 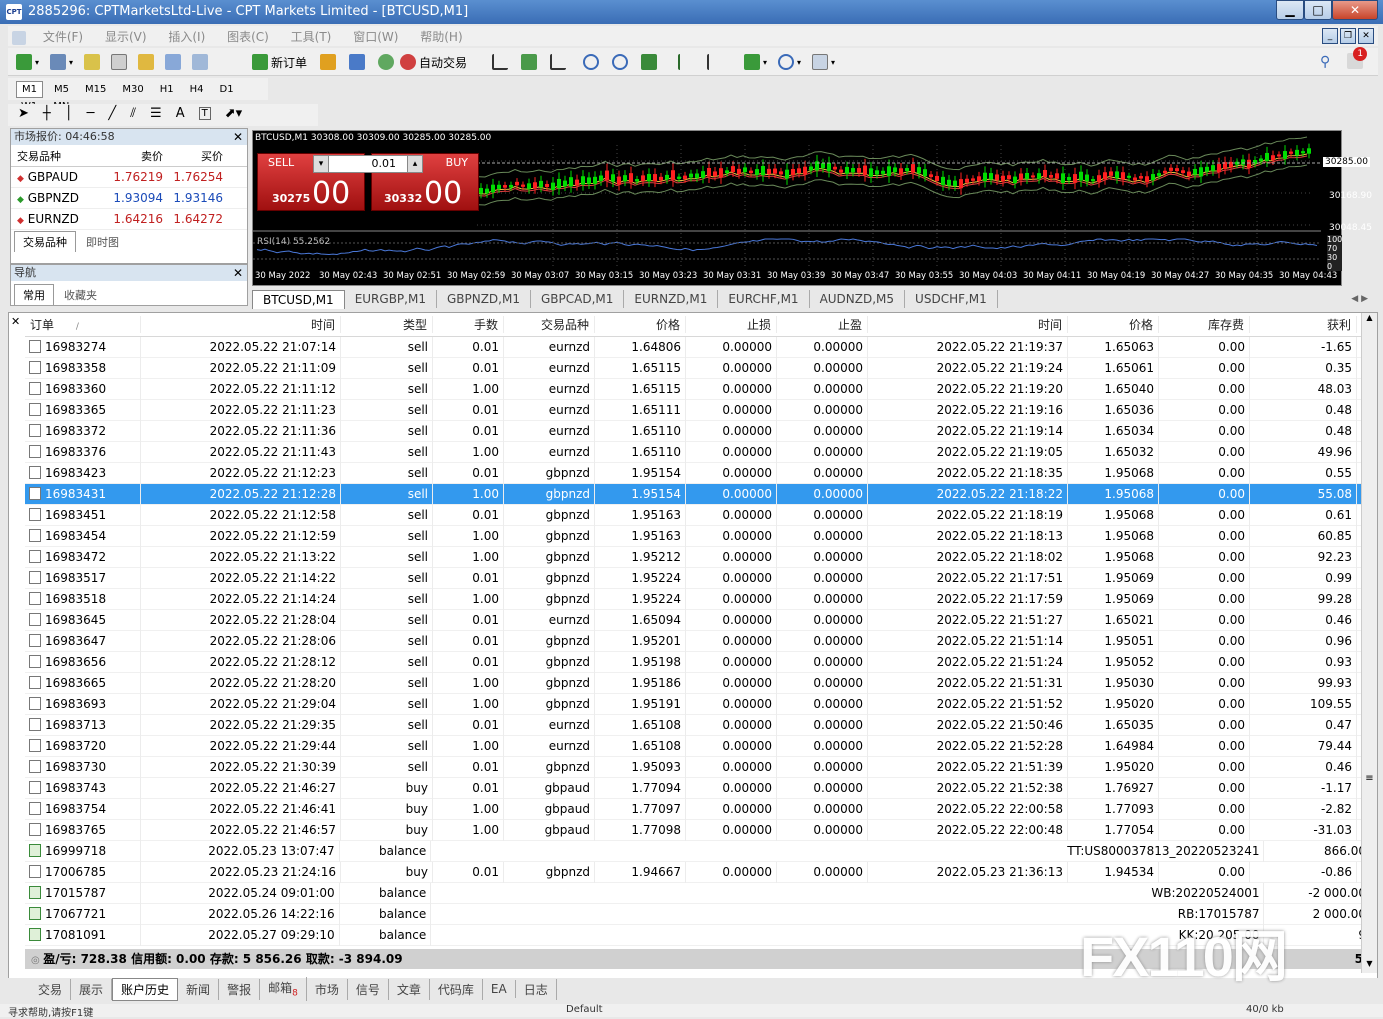 What do you see at coordinates (248, 36) in the screenshot?
I see `menu-charts: 图表(C)` at bounding box center [248, 36].